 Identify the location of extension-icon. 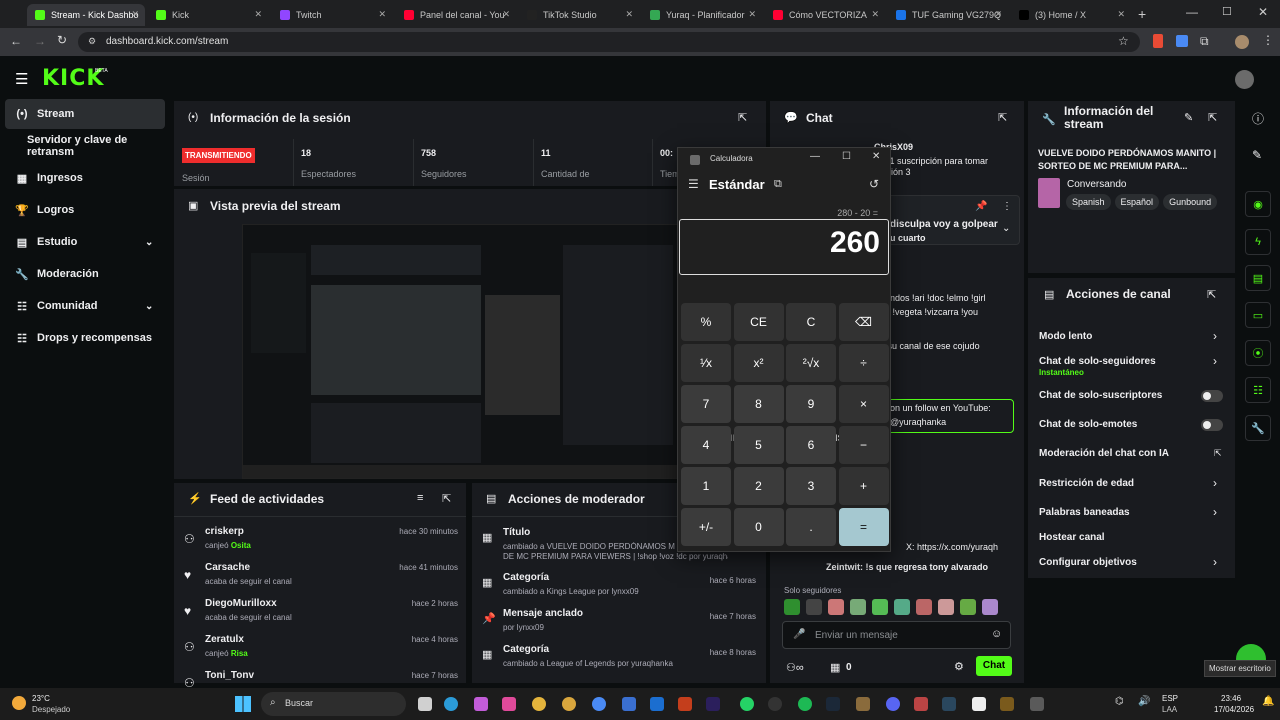
(1158, 41).